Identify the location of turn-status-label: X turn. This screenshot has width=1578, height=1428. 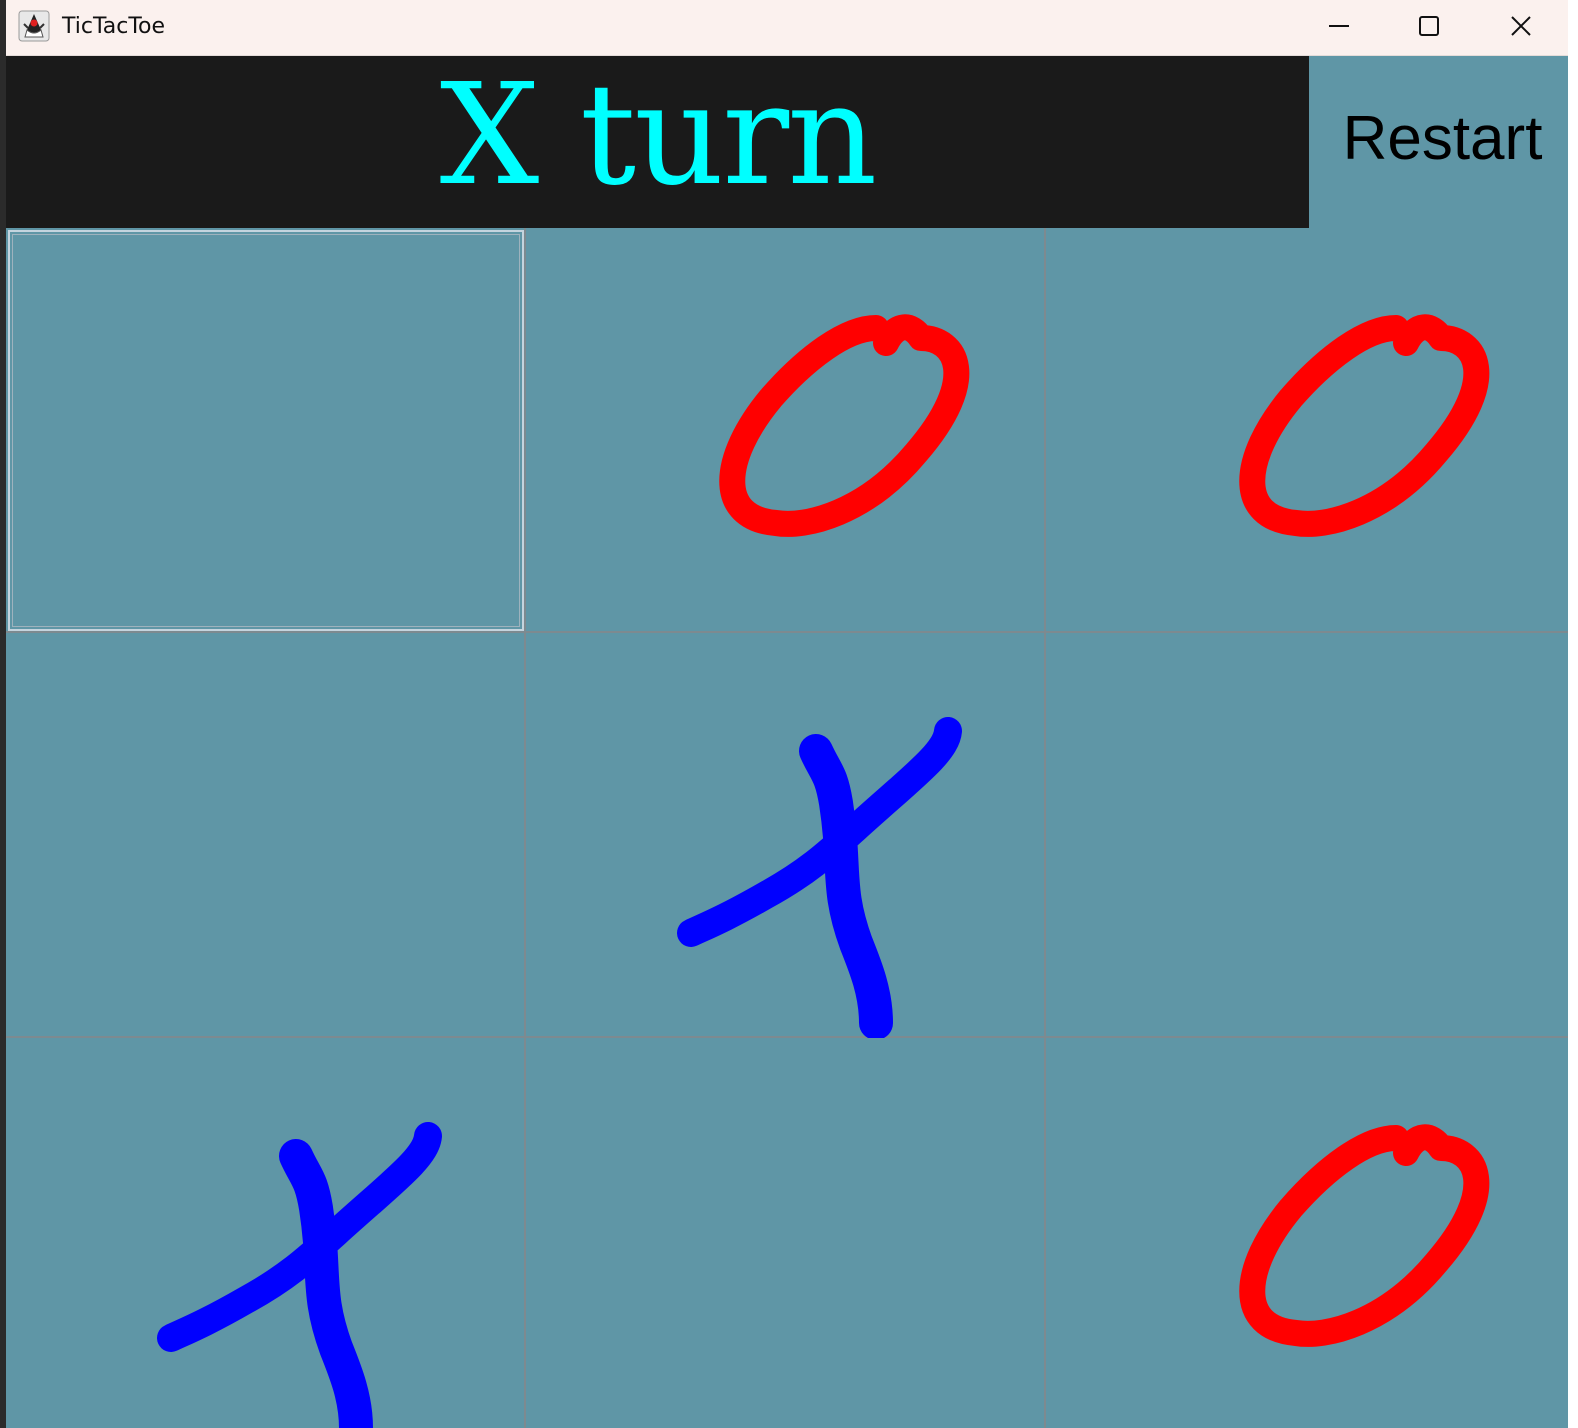
(658, 135).